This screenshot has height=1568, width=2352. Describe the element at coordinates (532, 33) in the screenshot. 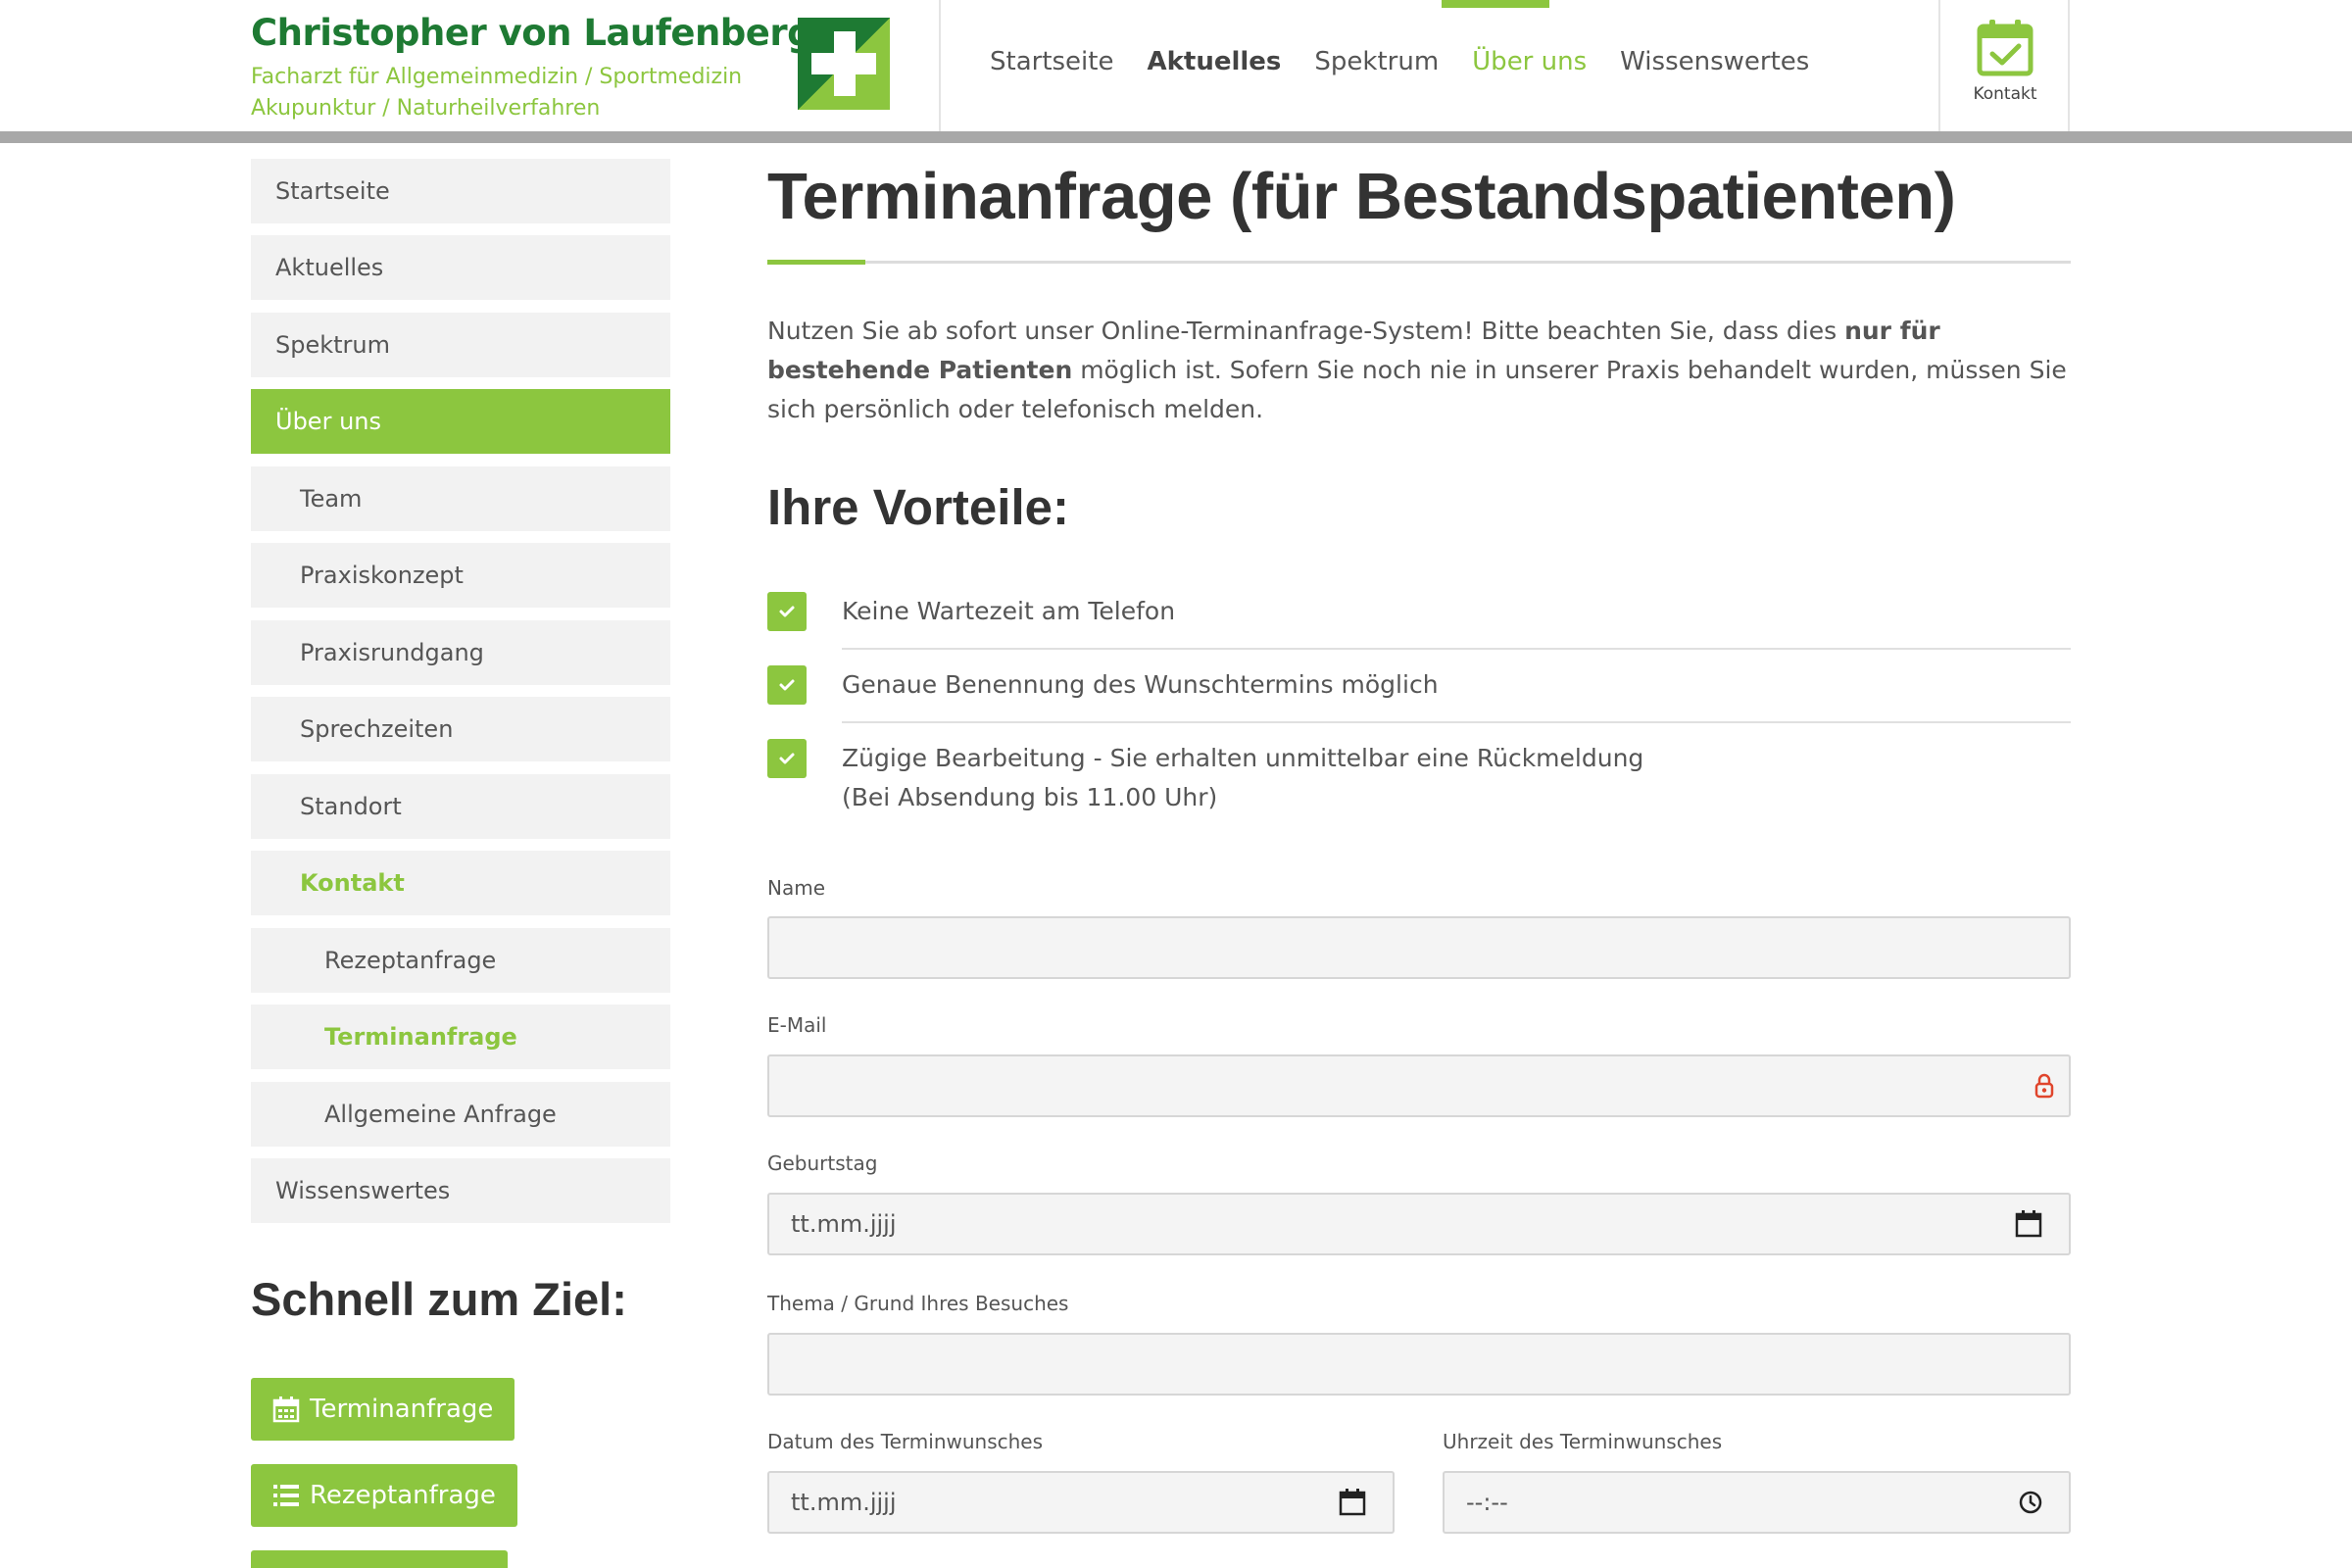

I see `brand-name: Christopher von Laufenberg` at that location.